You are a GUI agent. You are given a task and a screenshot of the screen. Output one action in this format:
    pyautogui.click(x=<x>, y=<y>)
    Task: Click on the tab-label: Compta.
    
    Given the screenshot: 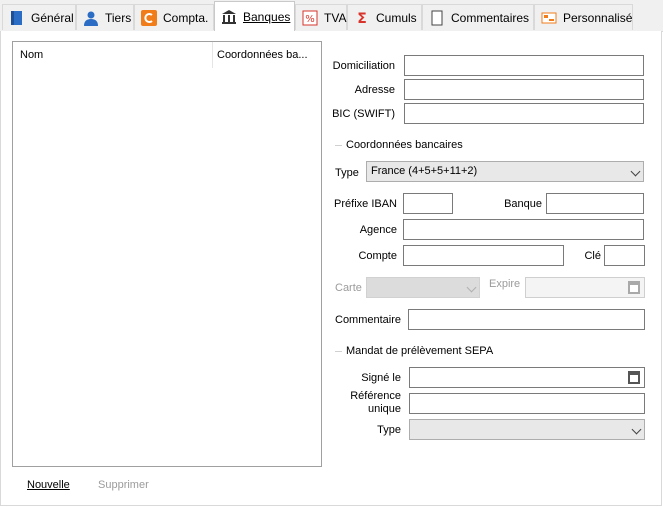 What is the action you would take?
    pyautogui.click(x=186, y=17)
    